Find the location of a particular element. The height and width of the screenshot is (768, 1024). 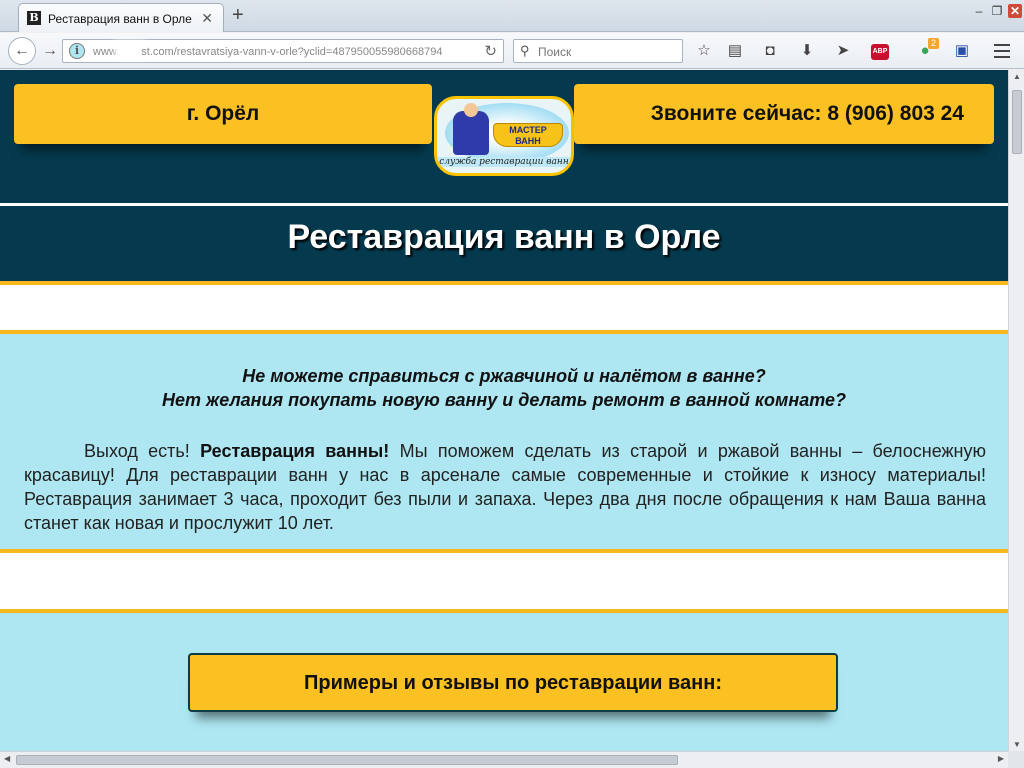

forward-icon: → is located at coordinates (50, 51).